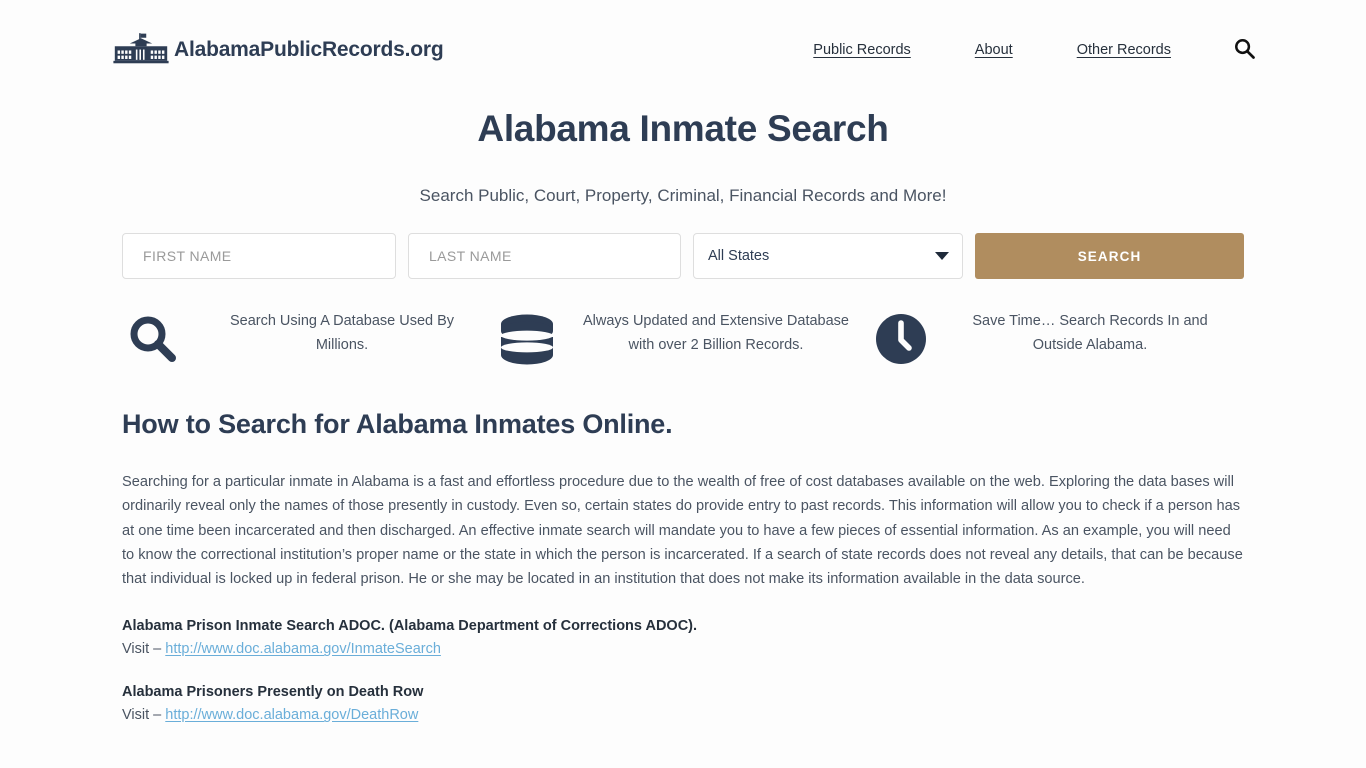  I want to click on state-select-wrapper: All States, so click(828, 256).